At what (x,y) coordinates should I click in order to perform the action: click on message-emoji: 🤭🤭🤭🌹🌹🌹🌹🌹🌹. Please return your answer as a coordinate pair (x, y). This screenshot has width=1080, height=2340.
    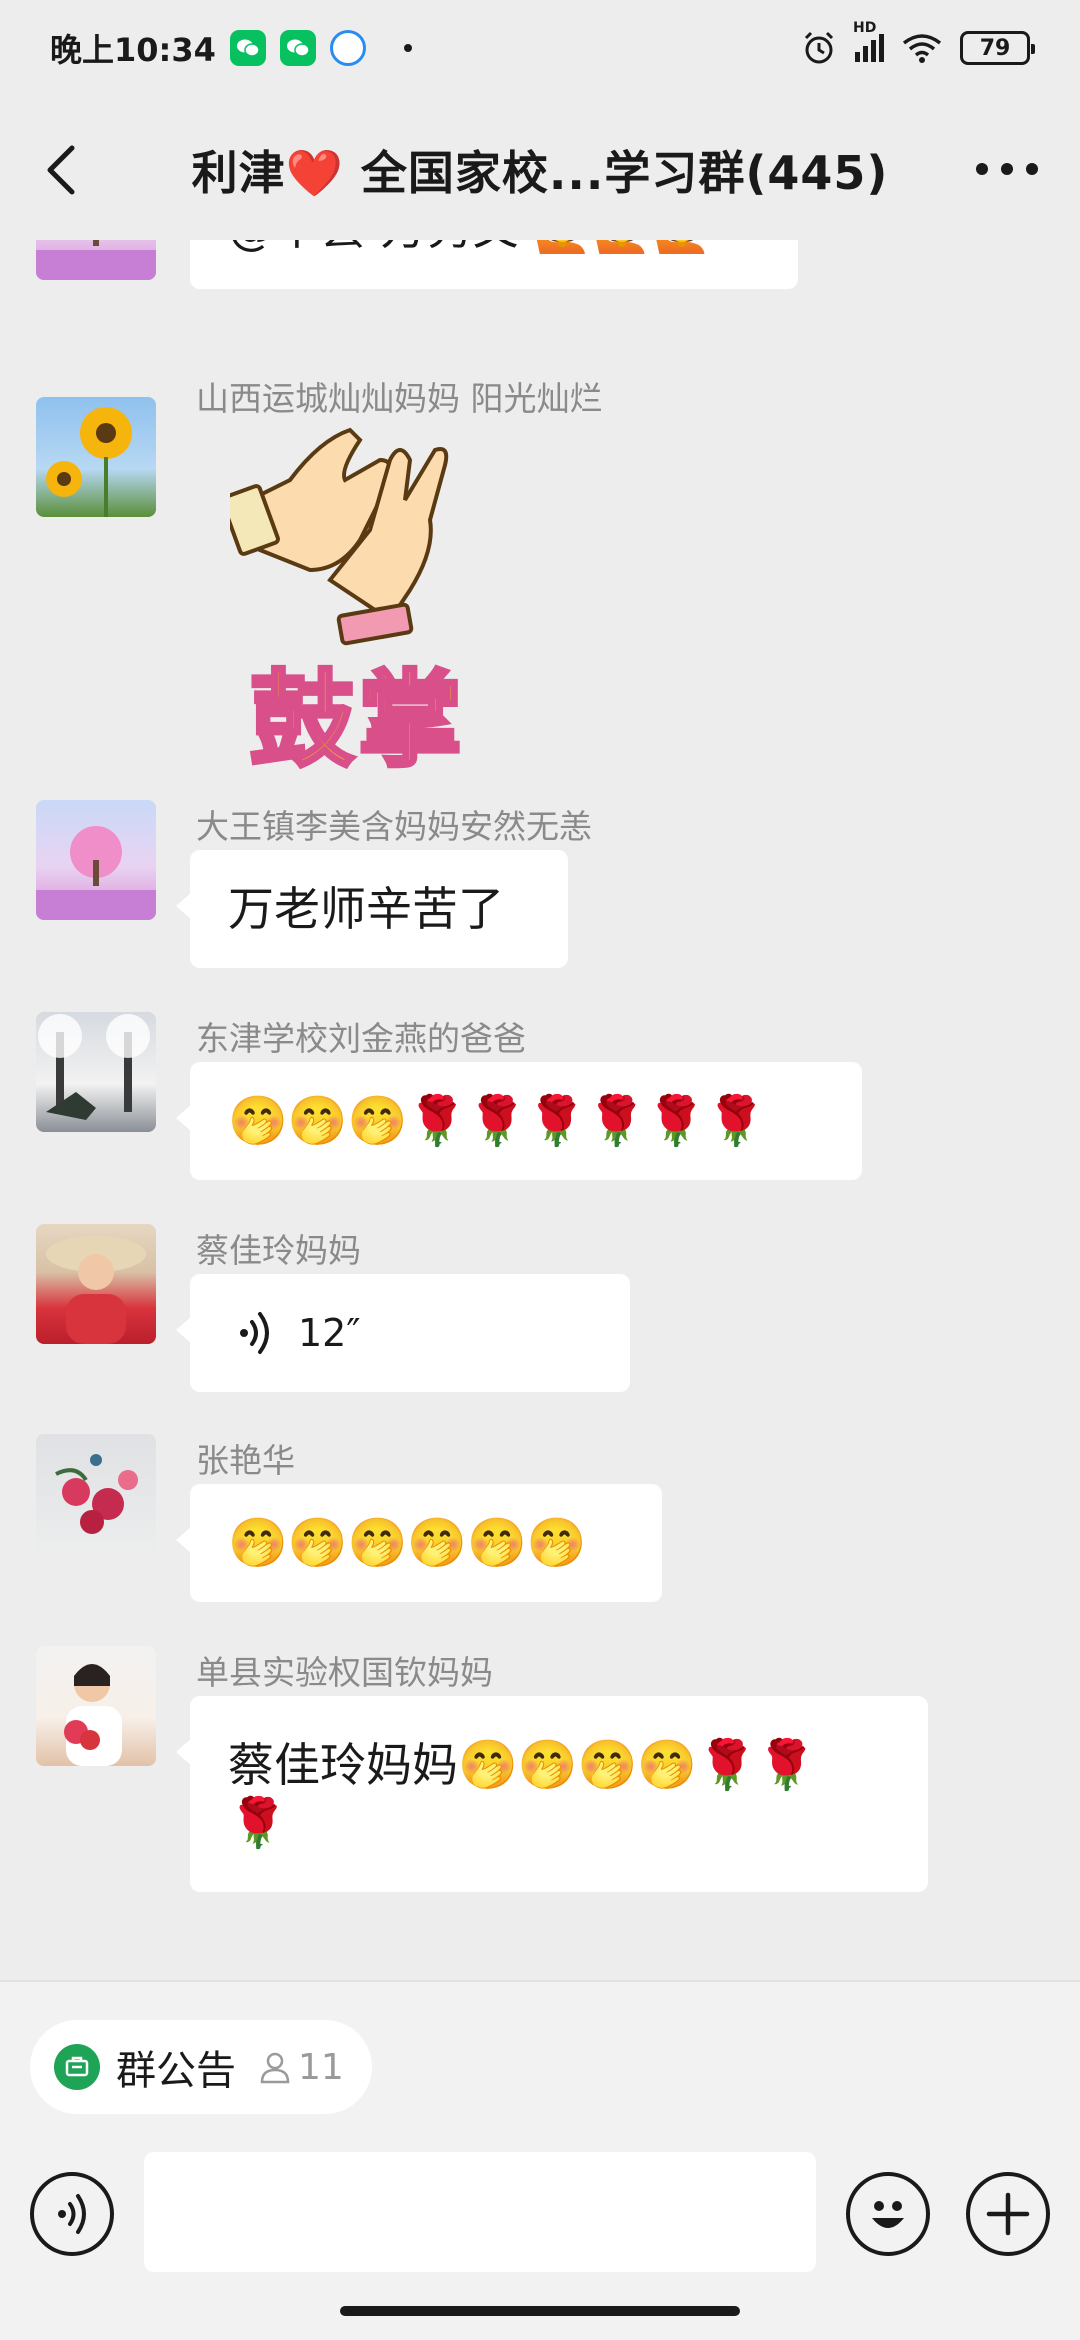
    Looking at the image, I should click on (497, 1121).